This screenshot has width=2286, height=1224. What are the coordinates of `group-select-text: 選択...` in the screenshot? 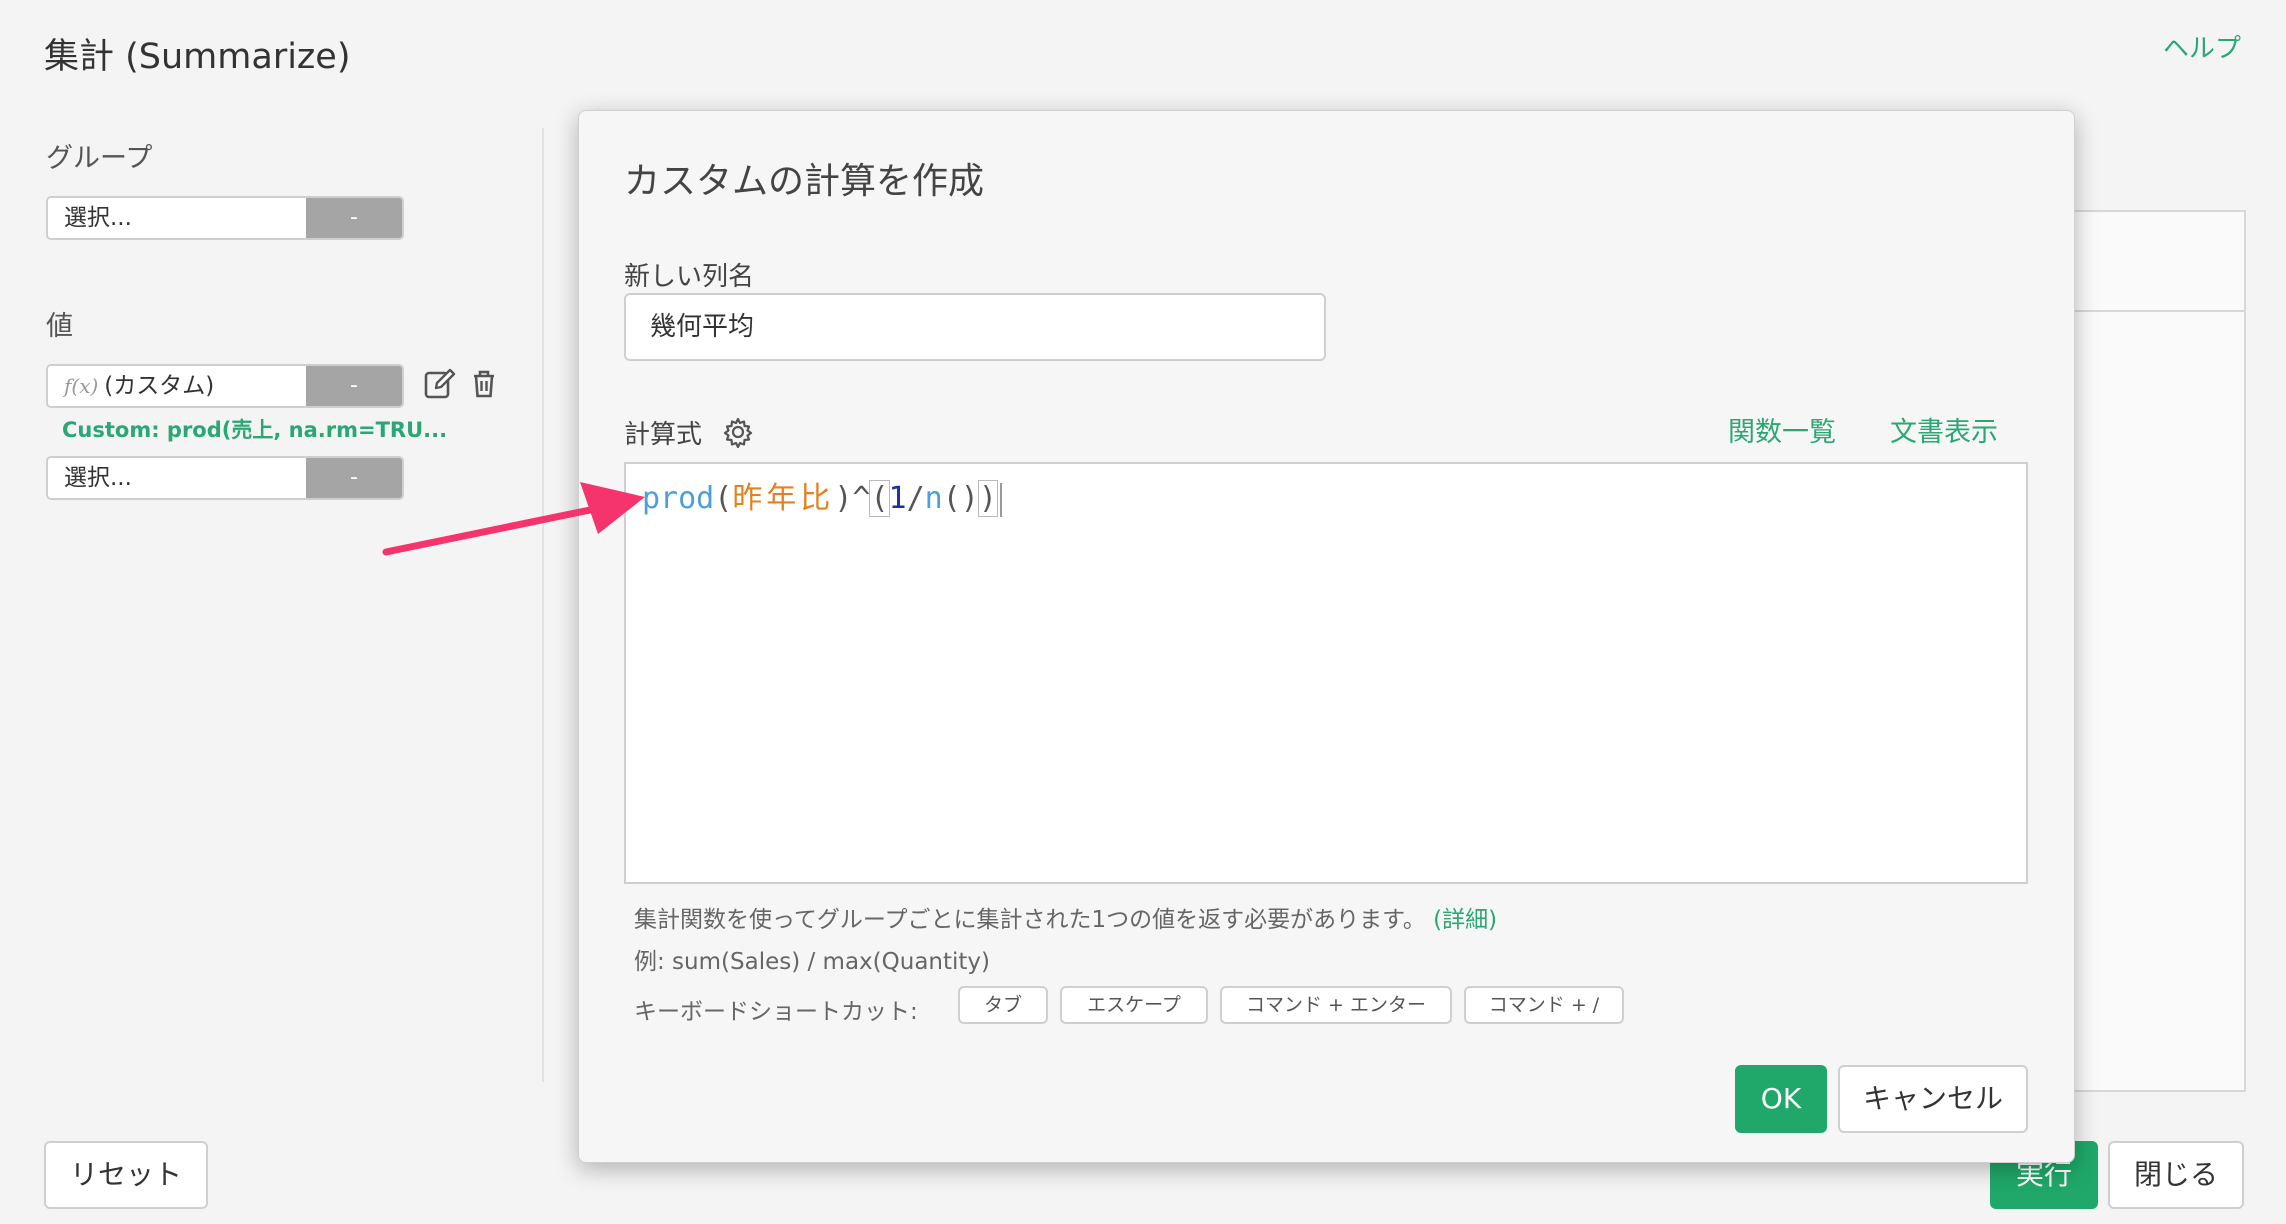 It's located at (98, 218).